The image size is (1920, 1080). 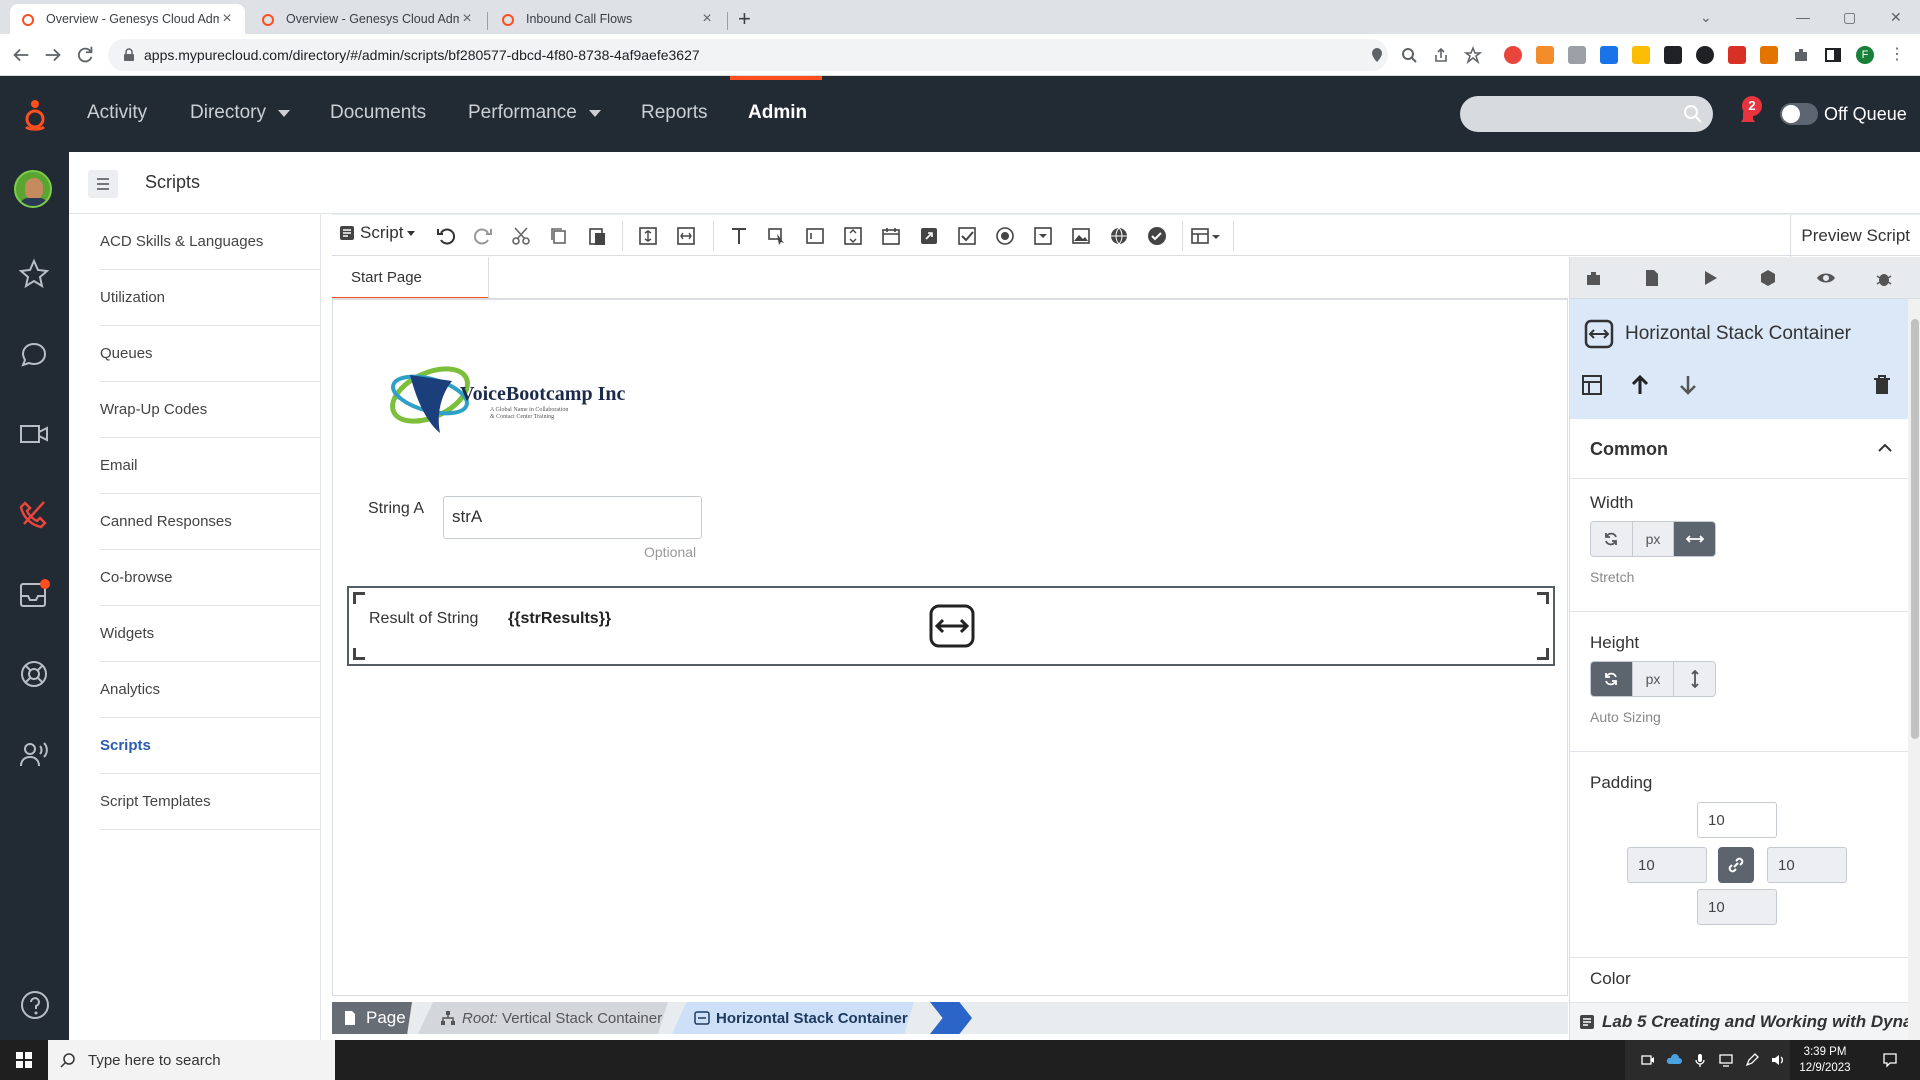 What do you see at coordinates (777, 113) in the screenshot?
I see `nav-admin: Admin` at bounding box center [777, 113].